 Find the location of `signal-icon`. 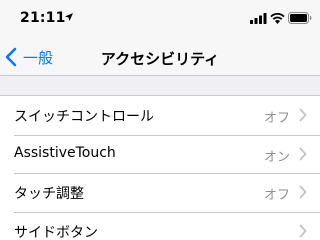

signal-icon is located at coordinates (258, 18).